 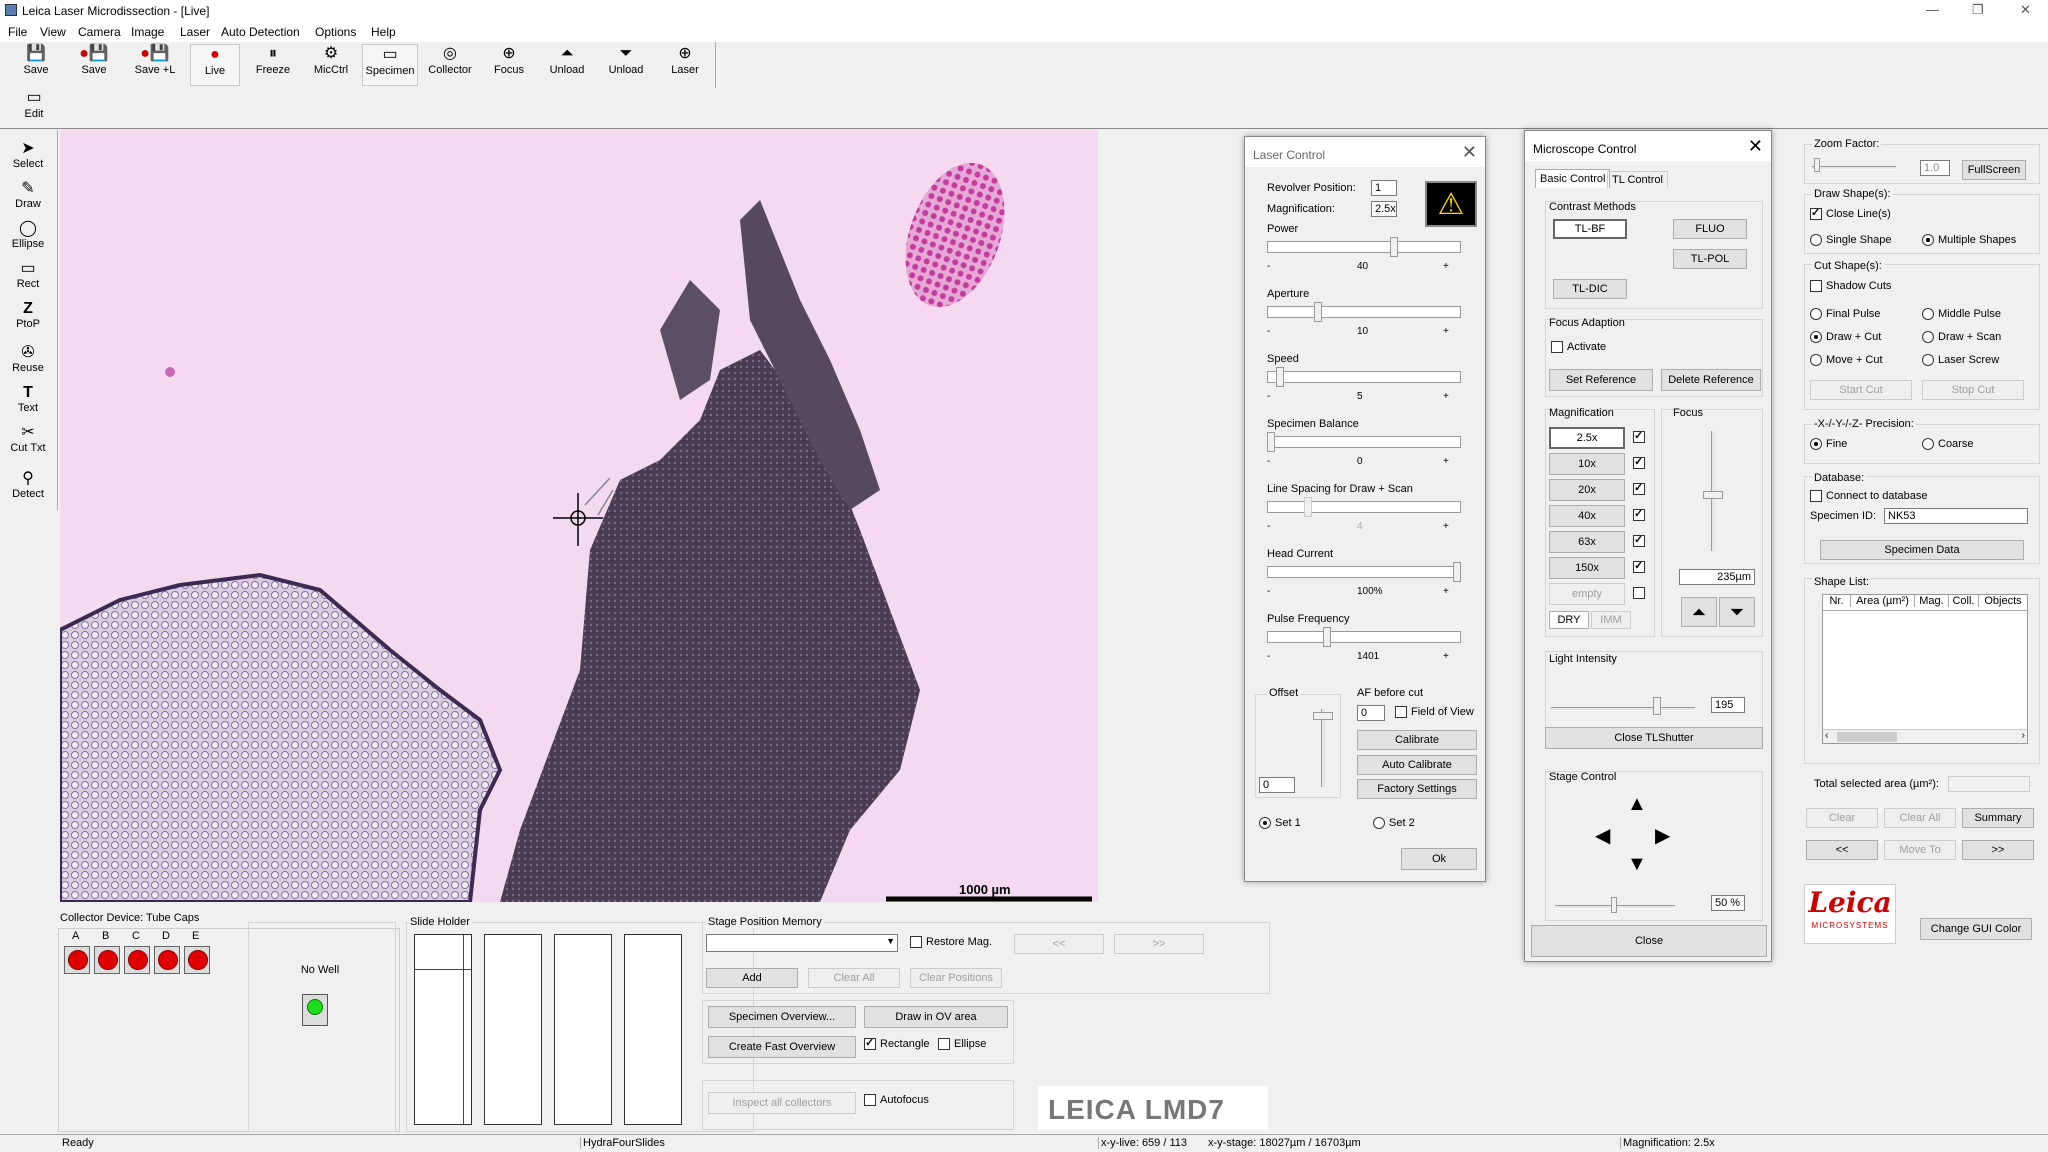 I want to click on set1-radio: Set 1, so click(x=1280, y=823).